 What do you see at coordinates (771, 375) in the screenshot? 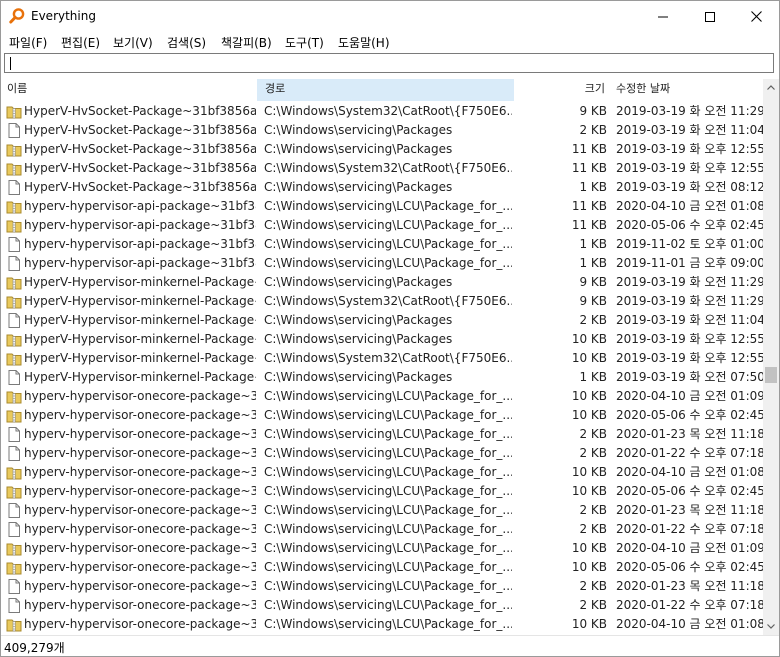
I see `scroll-thumb` at bounding box center [771, 375].